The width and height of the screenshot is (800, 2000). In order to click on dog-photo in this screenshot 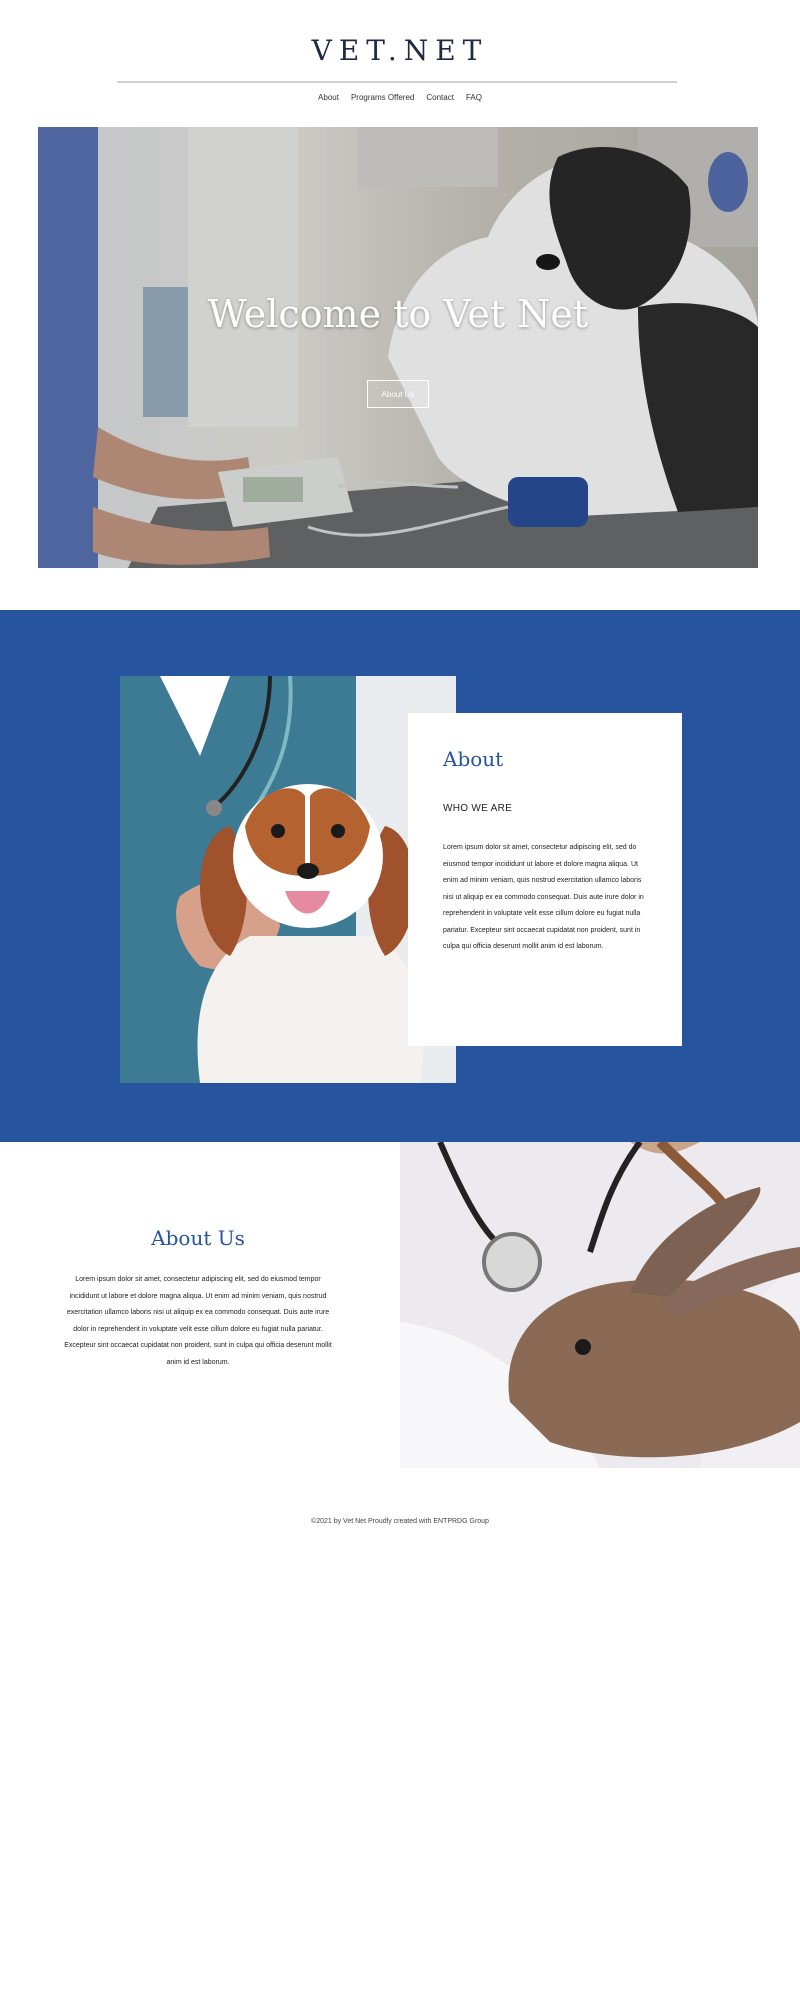, I will do `click(288, 879)`.